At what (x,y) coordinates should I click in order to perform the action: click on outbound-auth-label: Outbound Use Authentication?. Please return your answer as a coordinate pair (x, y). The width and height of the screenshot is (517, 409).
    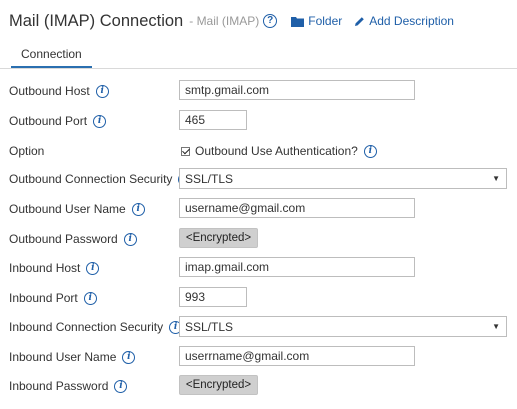
    Looking at the image, I should click on (276, 151).